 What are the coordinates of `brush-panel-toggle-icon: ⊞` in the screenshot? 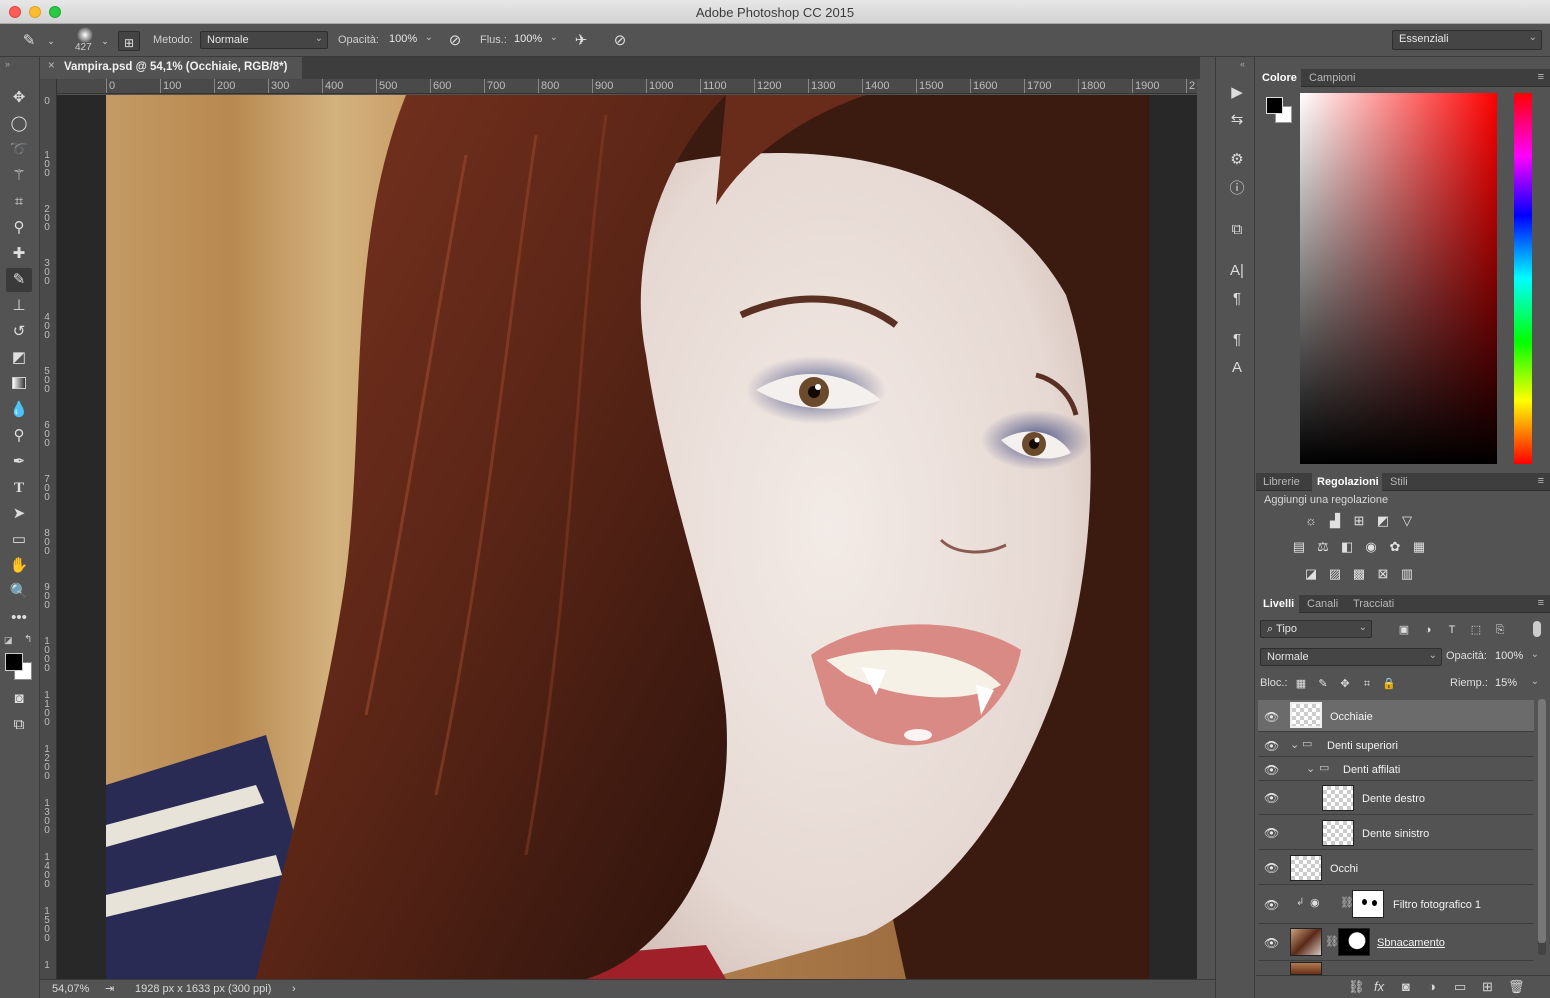 It's located at (129, 41).